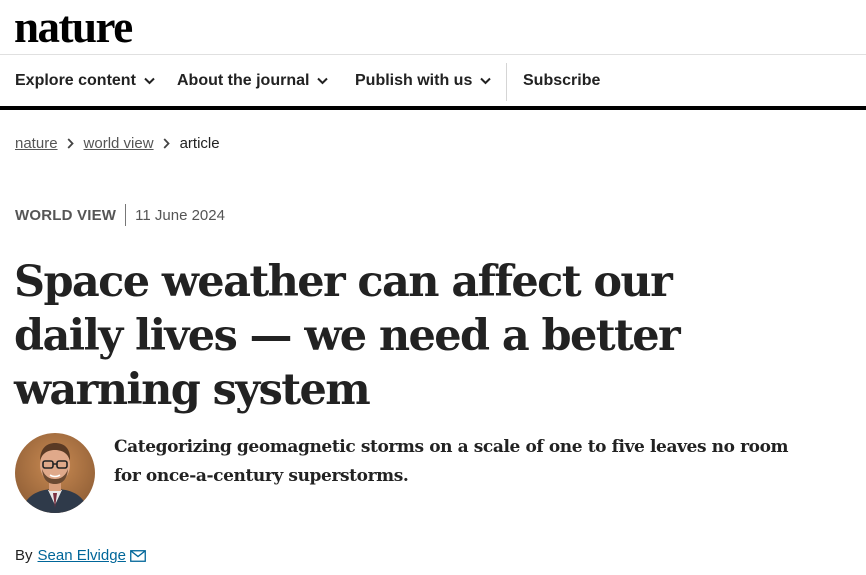 The image size is (866, 575). What do you see at coordinates (180, 215) in the screenshot?
I see `publication-date: 11 June 2024` at bounding box center [180, 215].